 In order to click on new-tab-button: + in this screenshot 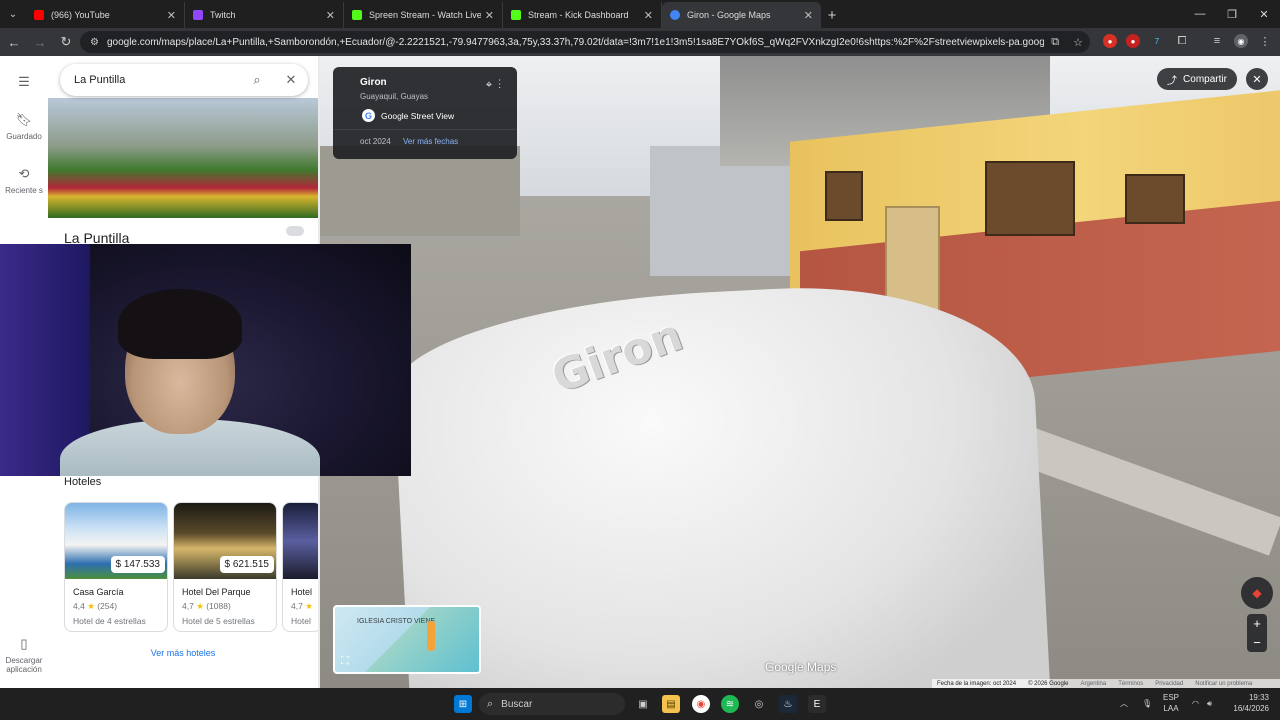, I will do `click(832, 15)`.